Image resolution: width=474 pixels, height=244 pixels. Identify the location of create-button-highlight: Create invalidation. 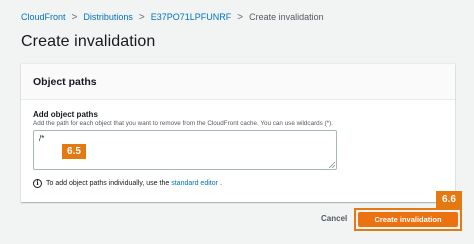
(408, 219).